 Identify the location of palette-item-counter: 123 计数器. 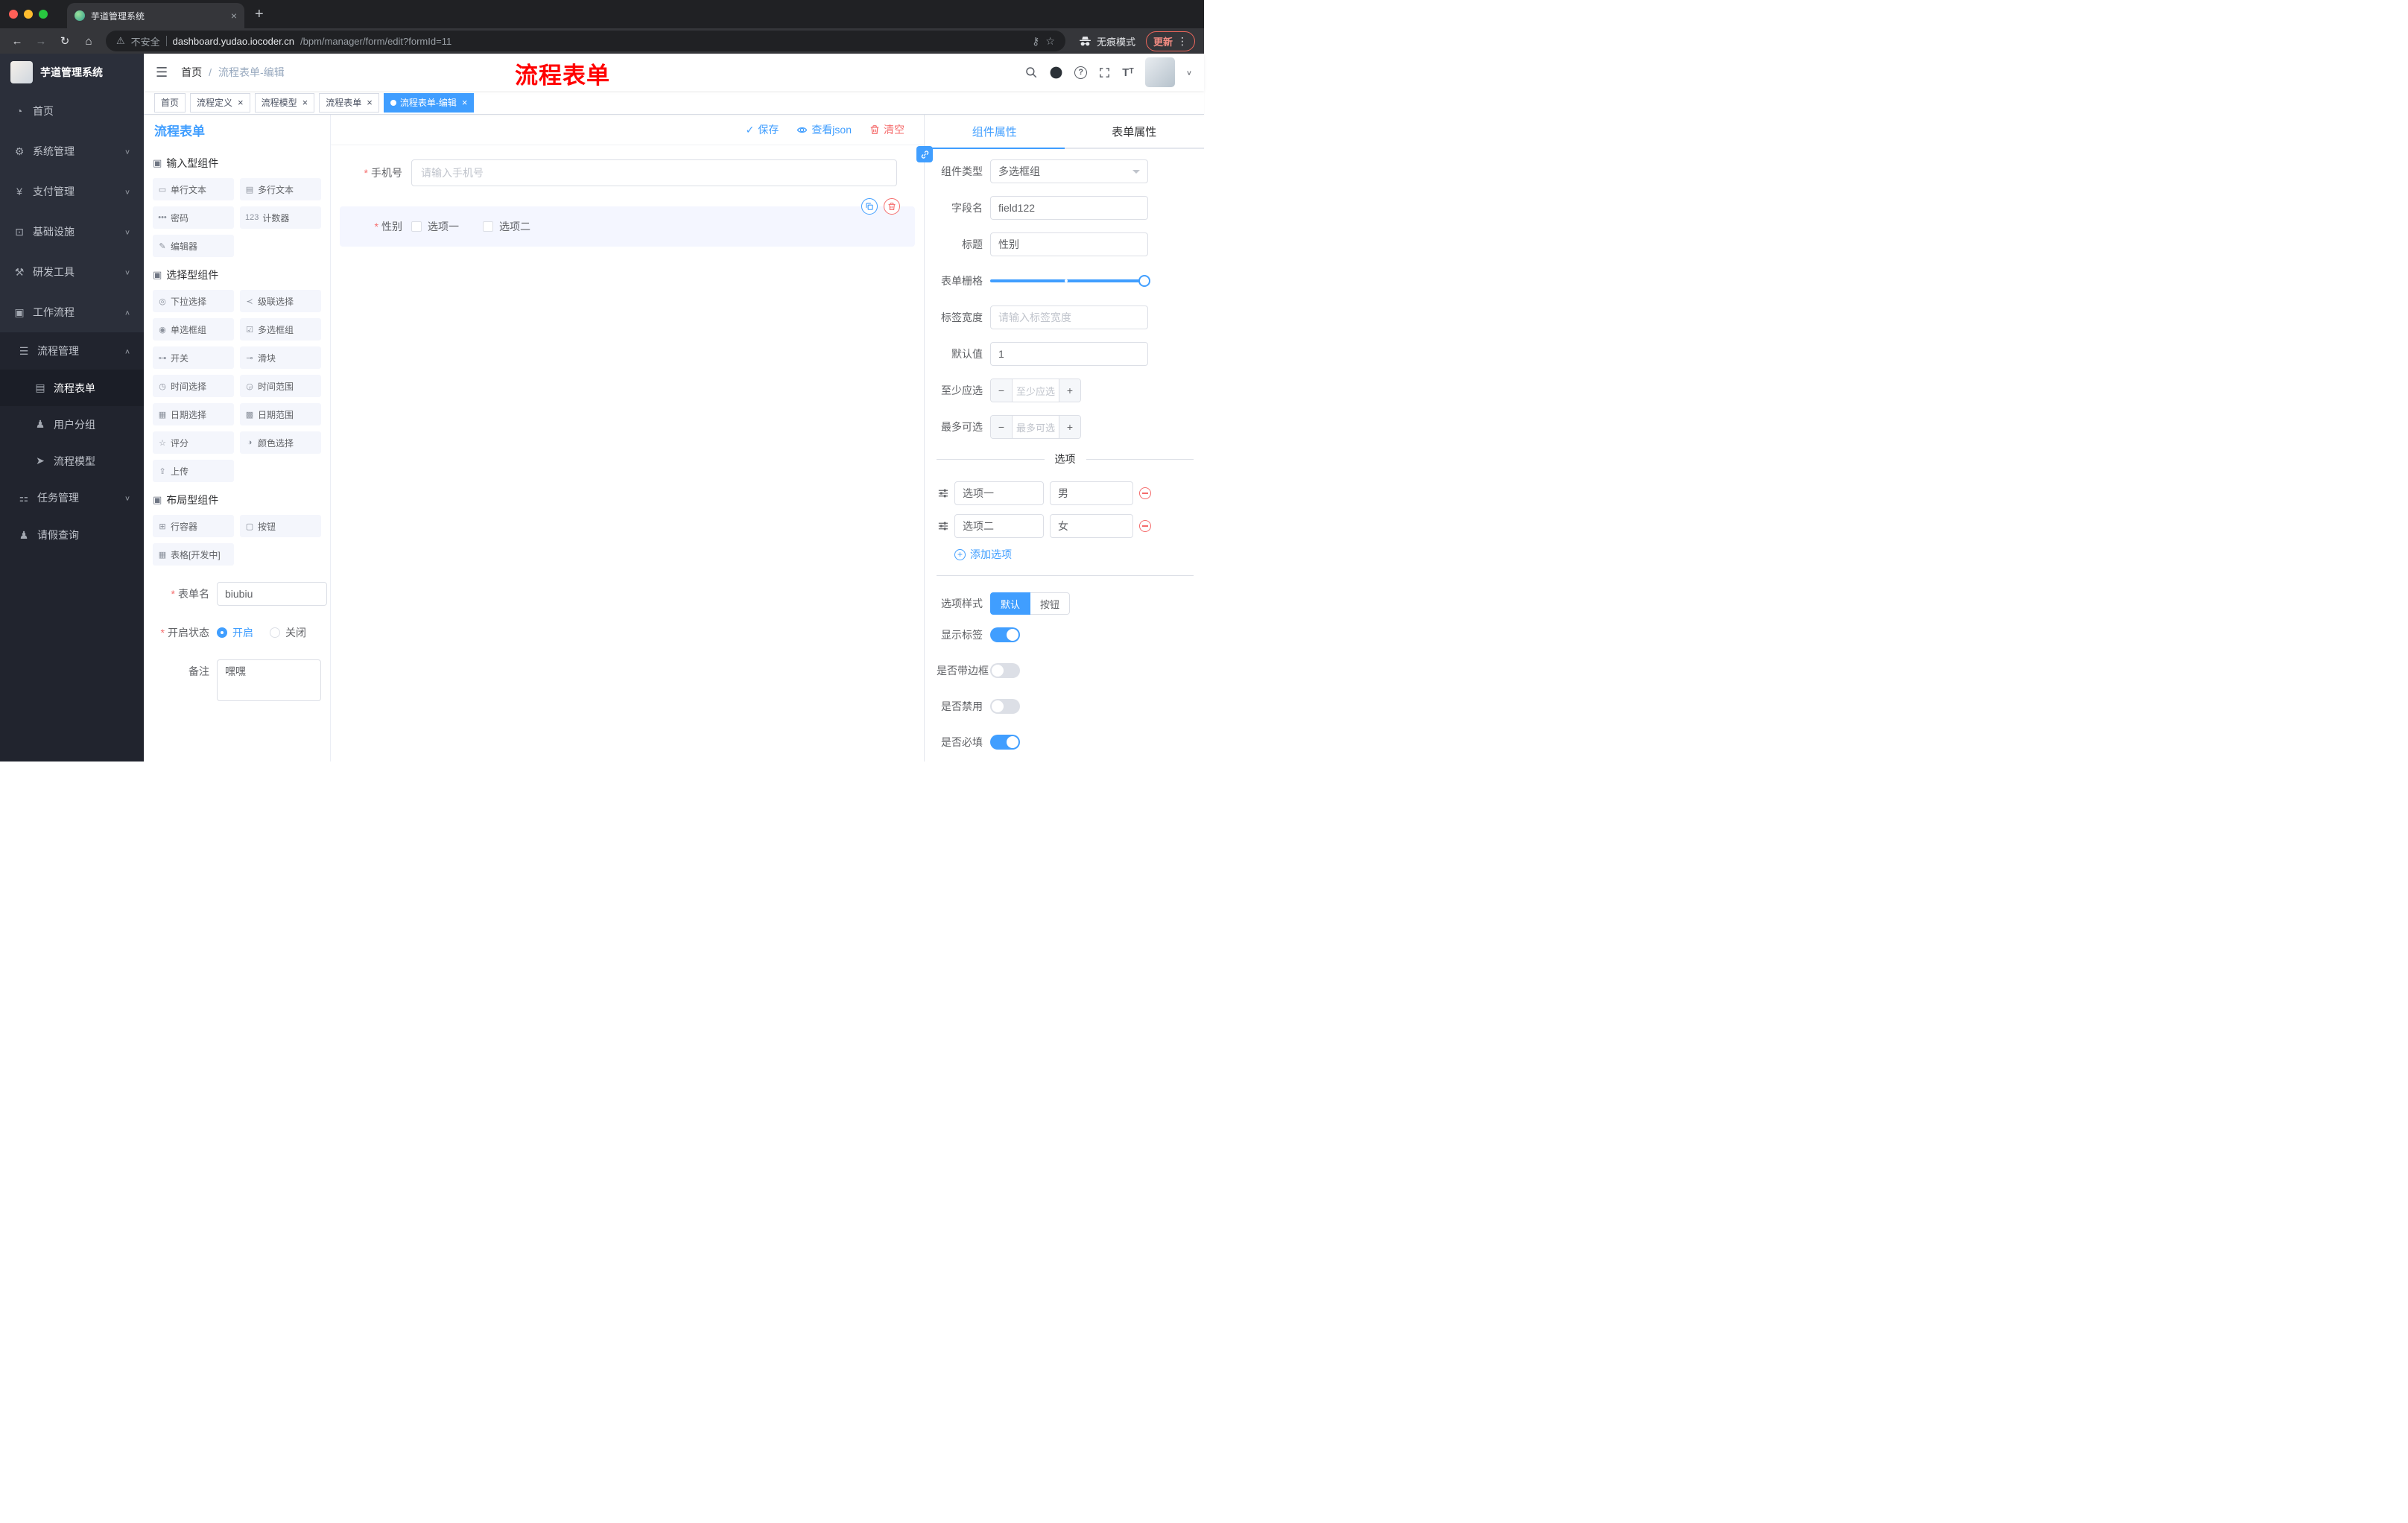
(280, 218).